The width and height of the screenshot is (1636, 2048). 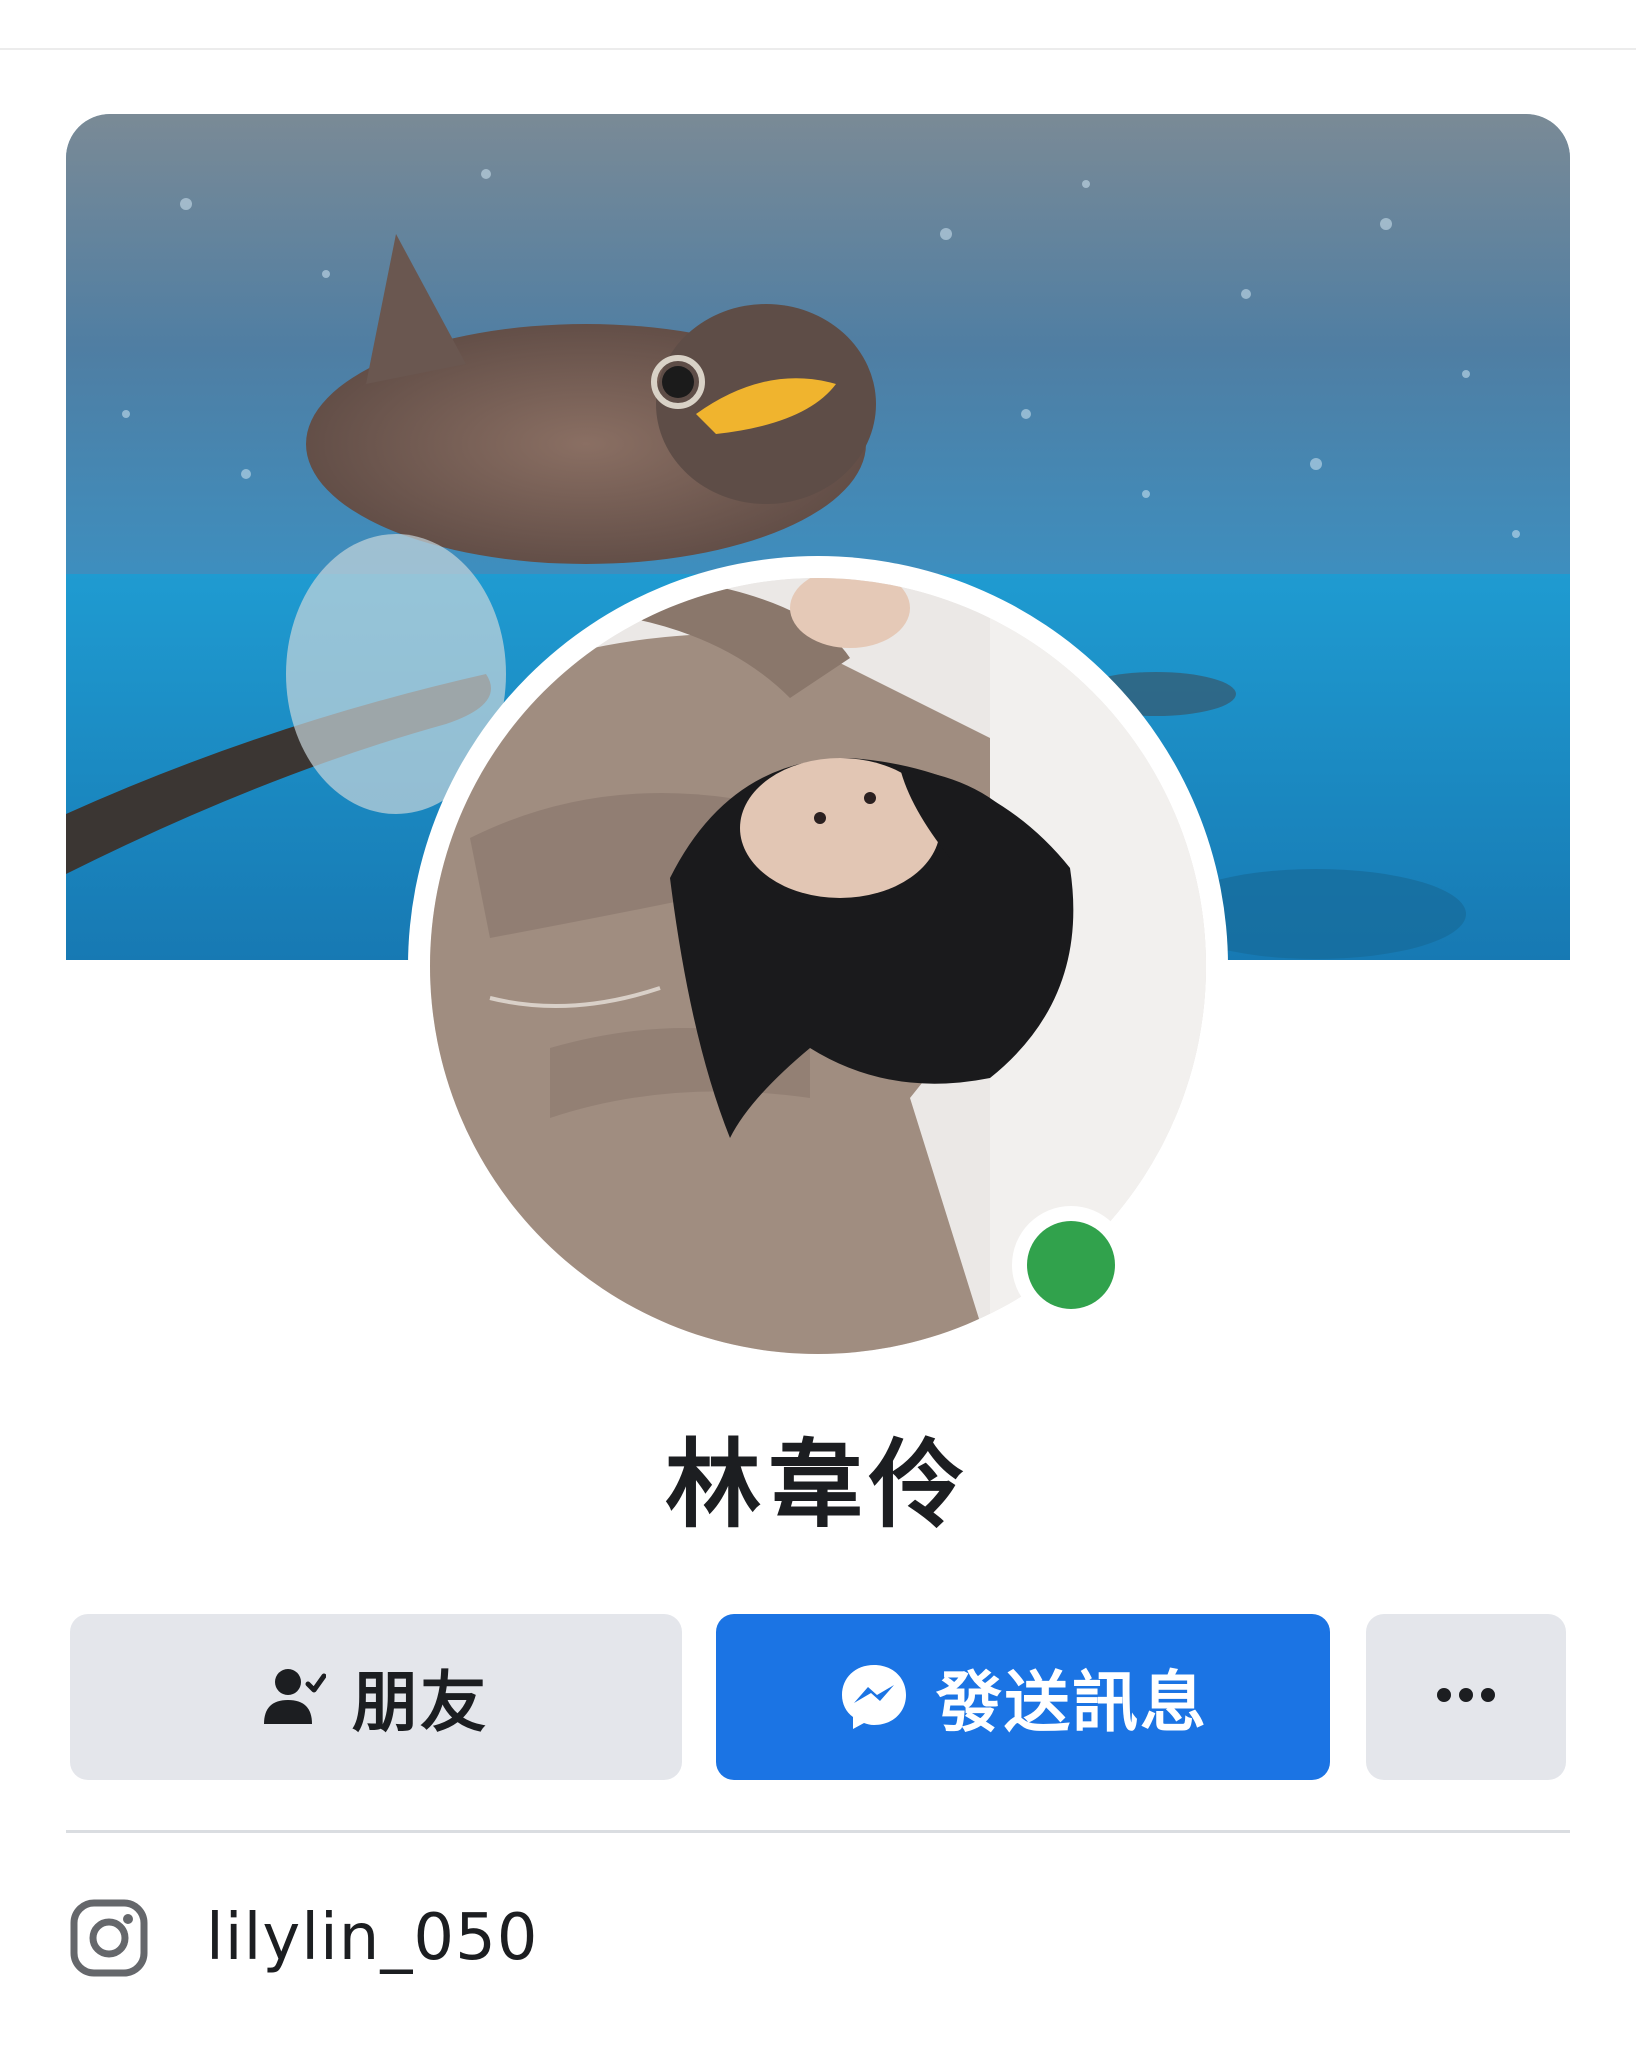 What do you see at coordinates (818, 49) in the screenshot?
I see `top-divider` at bounding box center [818, 49].